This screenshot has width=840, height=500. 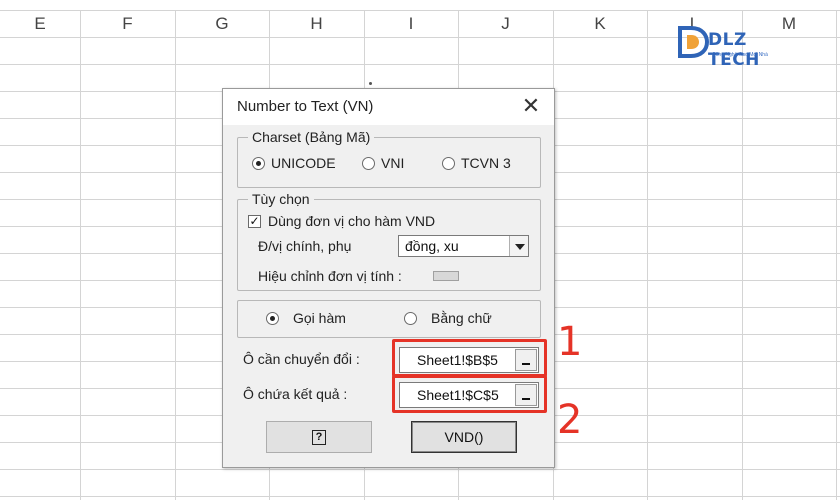 I want to click on help-icon: ?, so click(x=319, y=437).